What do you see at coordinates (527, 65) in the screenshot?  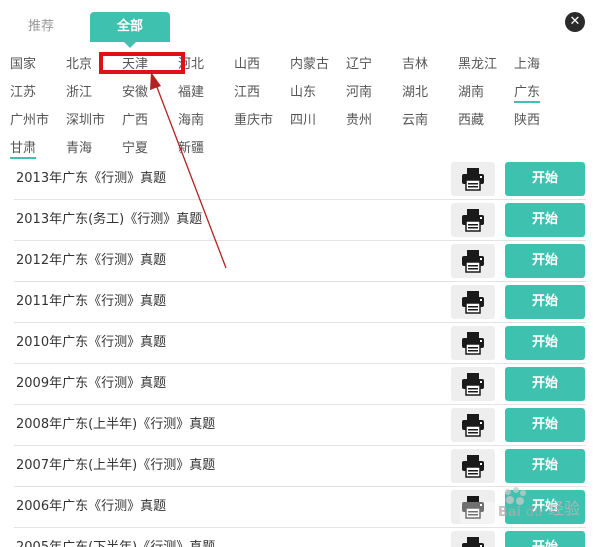 I see `region-item: 上海` at bounding box center [527, 65].